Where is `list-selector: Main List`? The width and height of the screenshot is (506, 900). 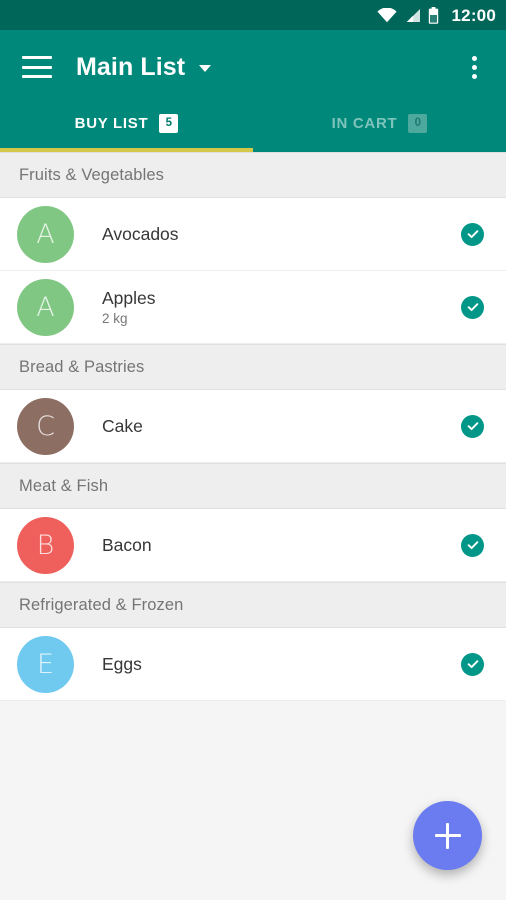
list-selector: Main List is located at coordinates (144, 66).